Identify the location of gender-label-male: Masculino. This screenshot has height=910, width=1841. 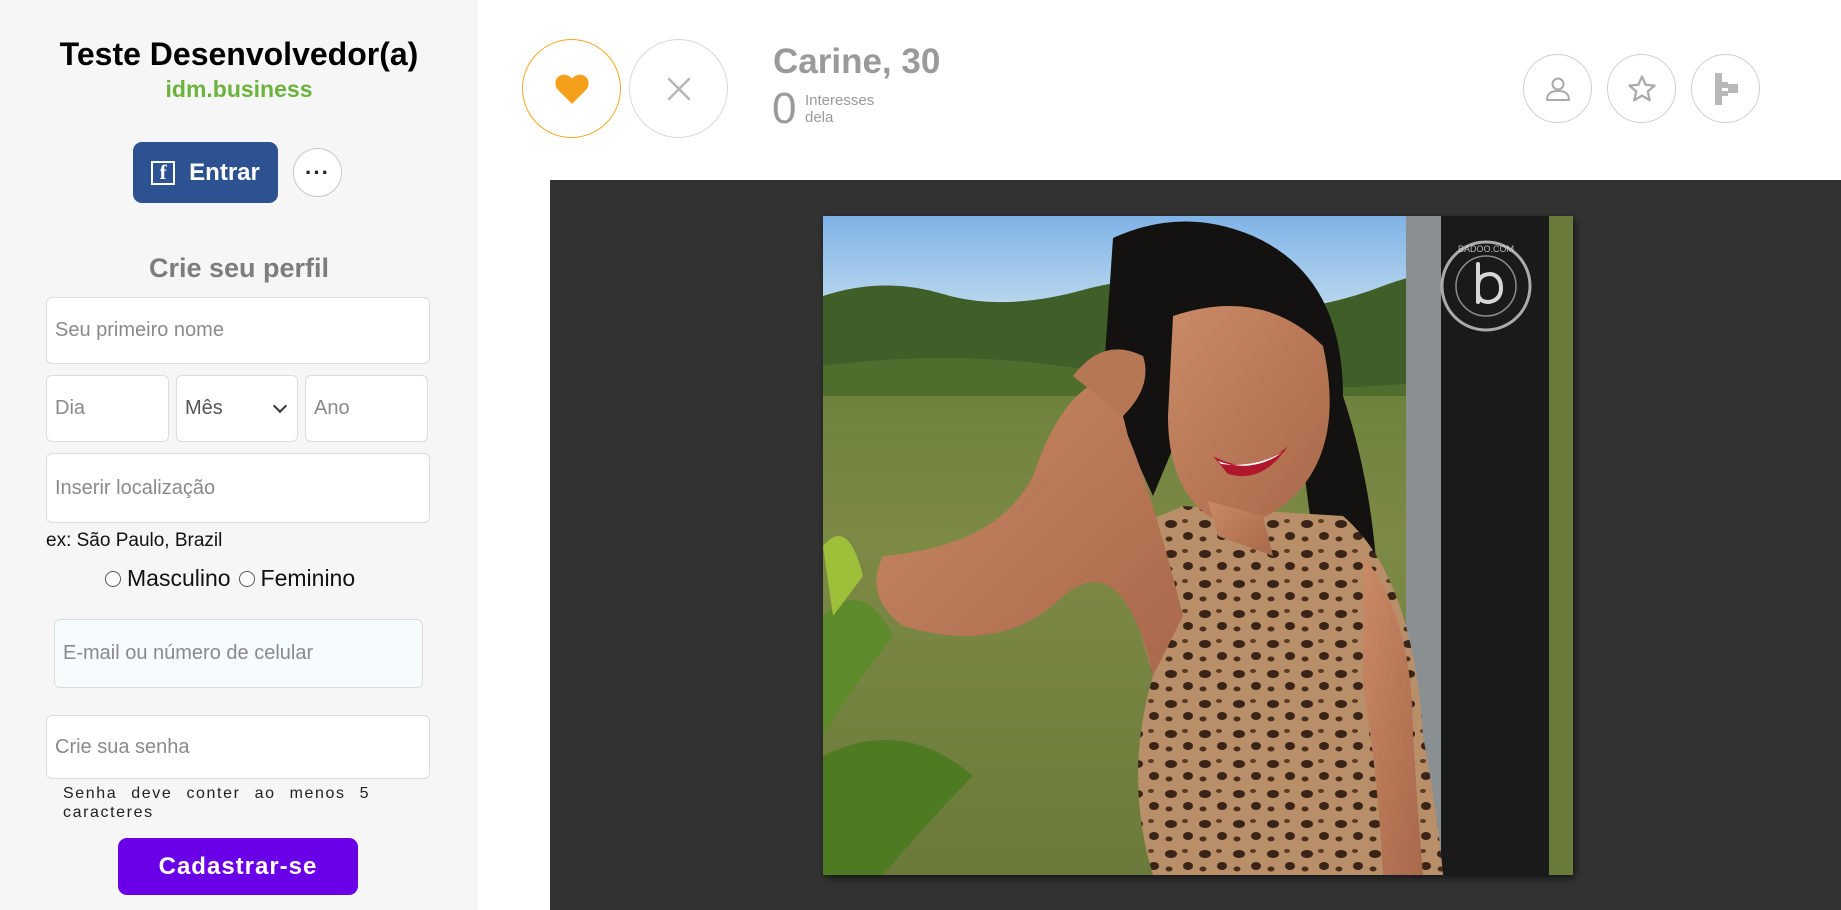
(179, 578).